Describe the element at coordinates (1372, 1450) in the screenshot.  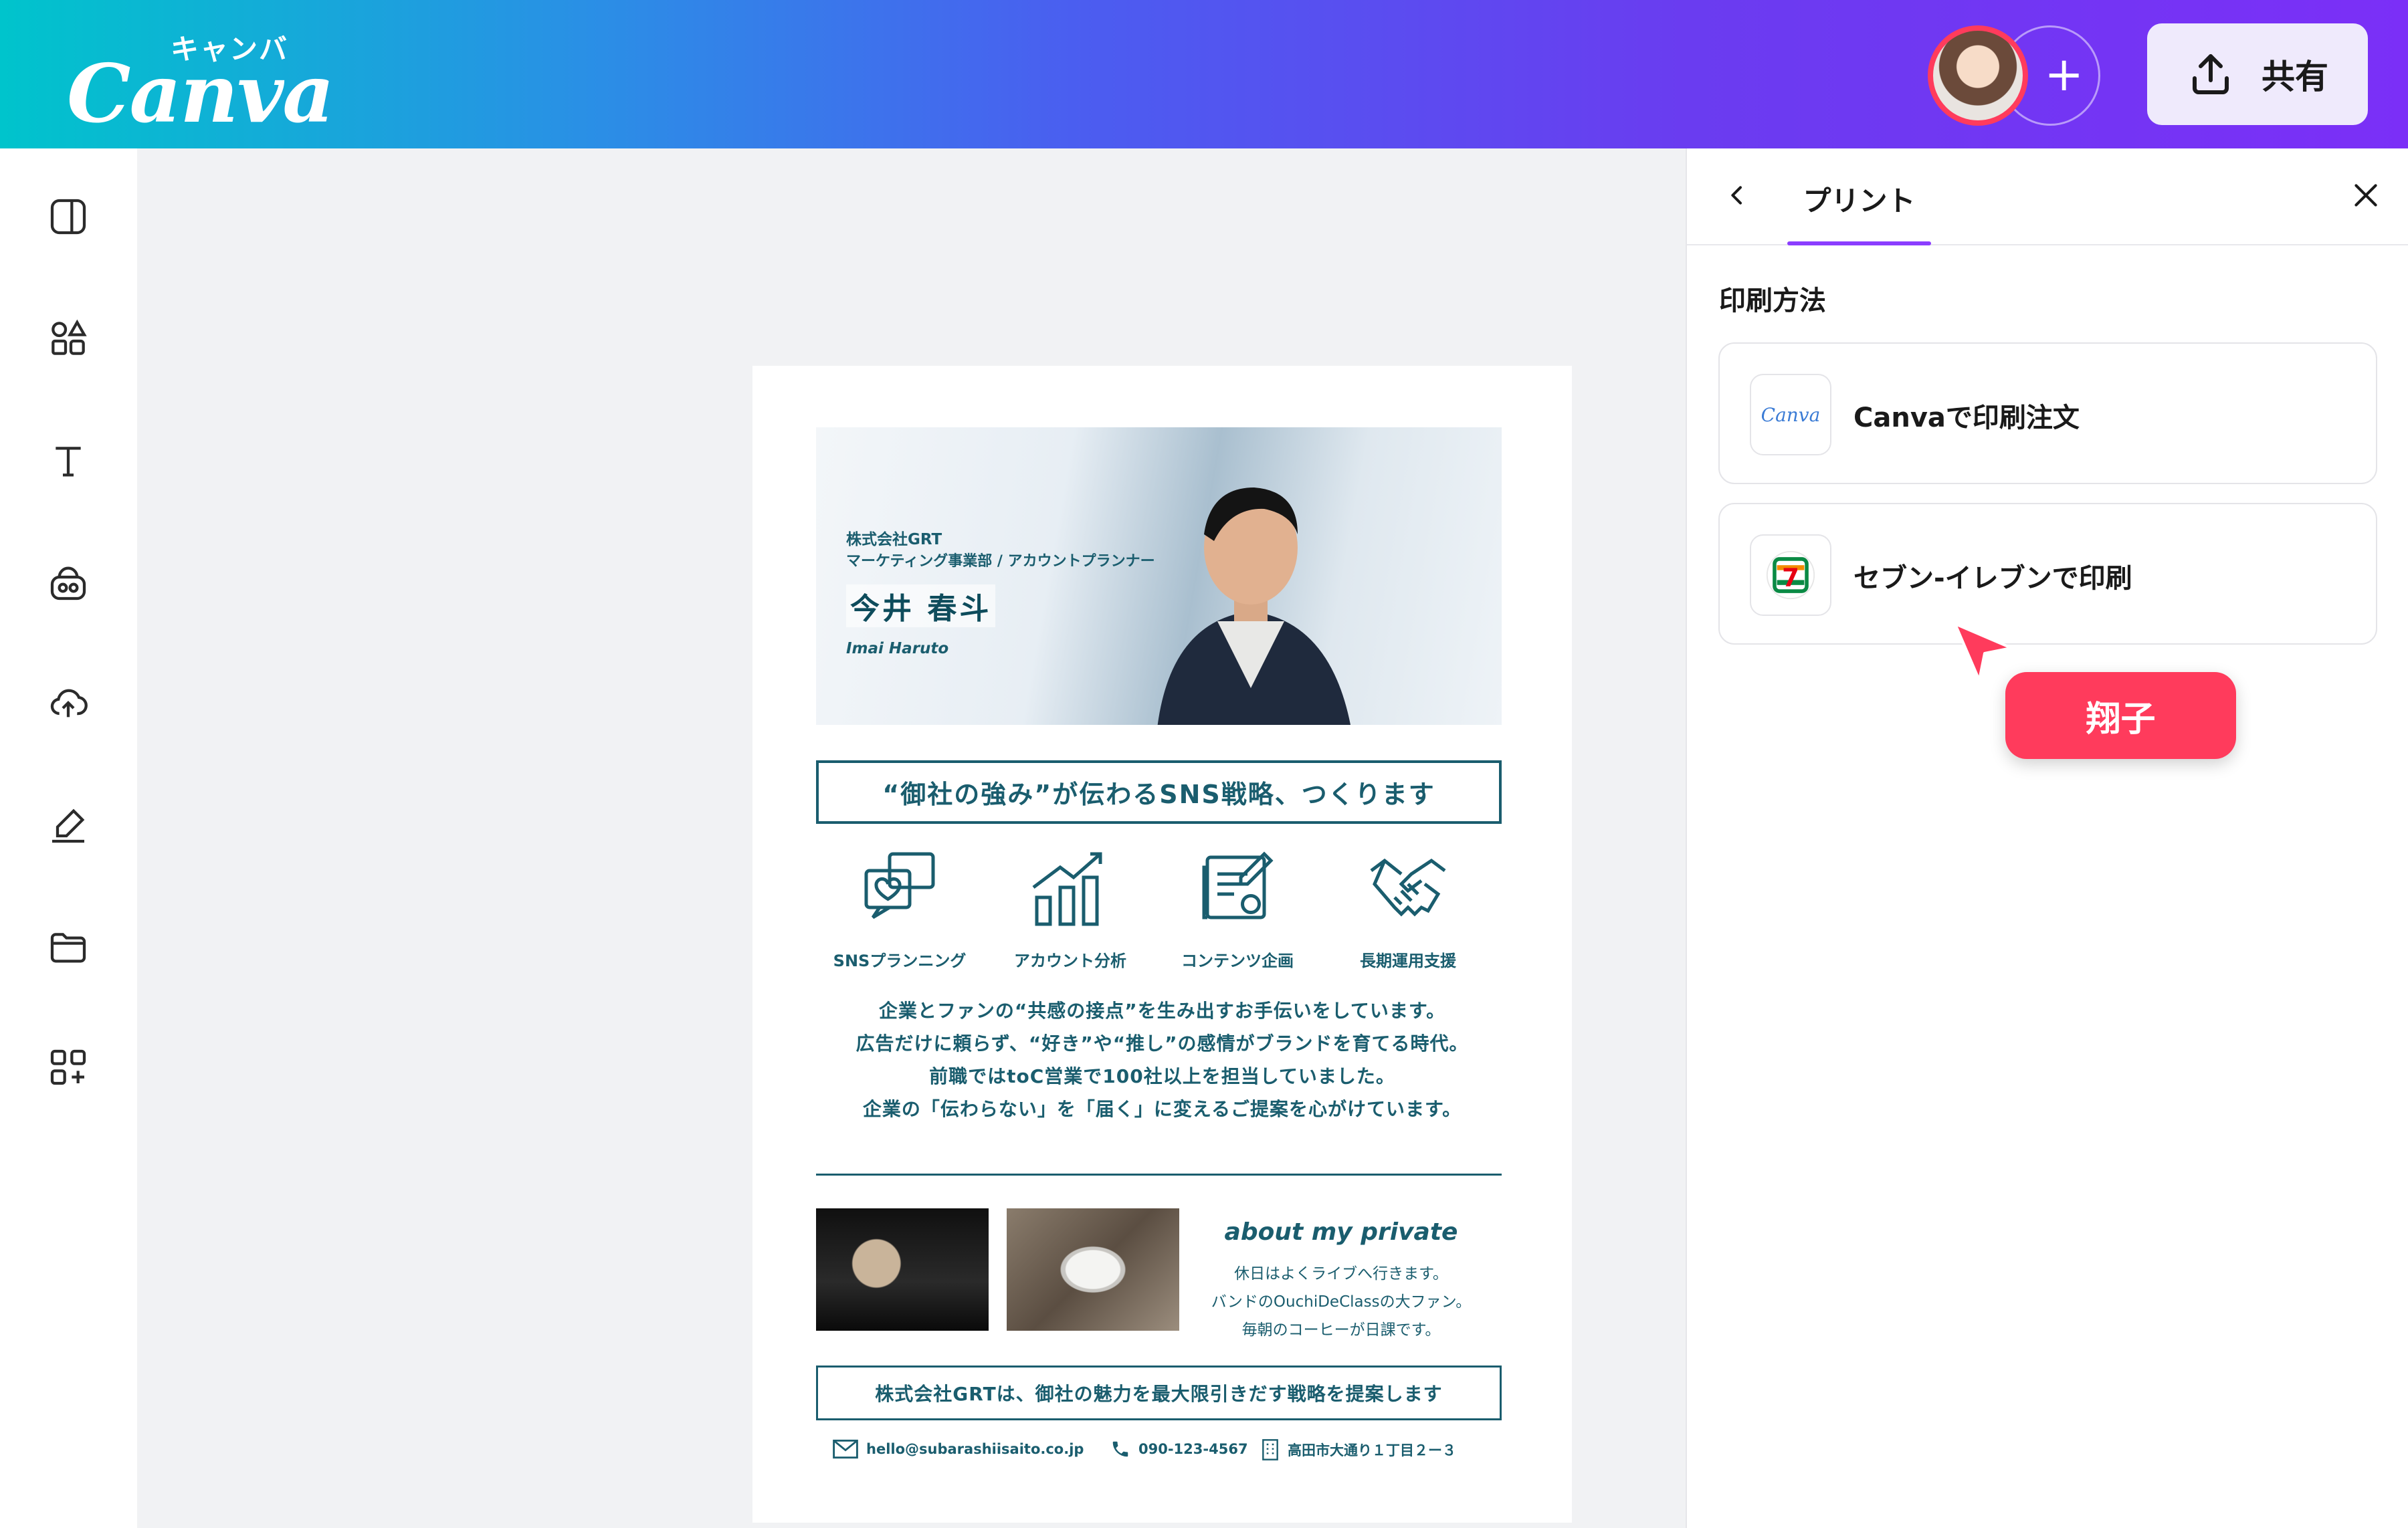
I see `address-text: 高田市大通り１丁目２ー３` at that location.